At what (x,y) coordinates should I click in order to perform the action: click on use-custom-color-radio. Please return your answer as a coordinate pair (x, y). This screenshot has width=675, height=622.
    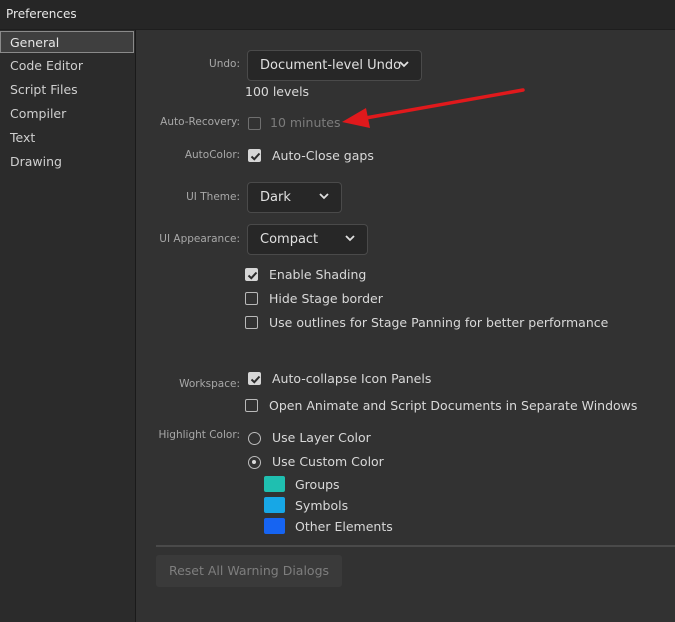
    Looking at the image, I should click on (254, 462).